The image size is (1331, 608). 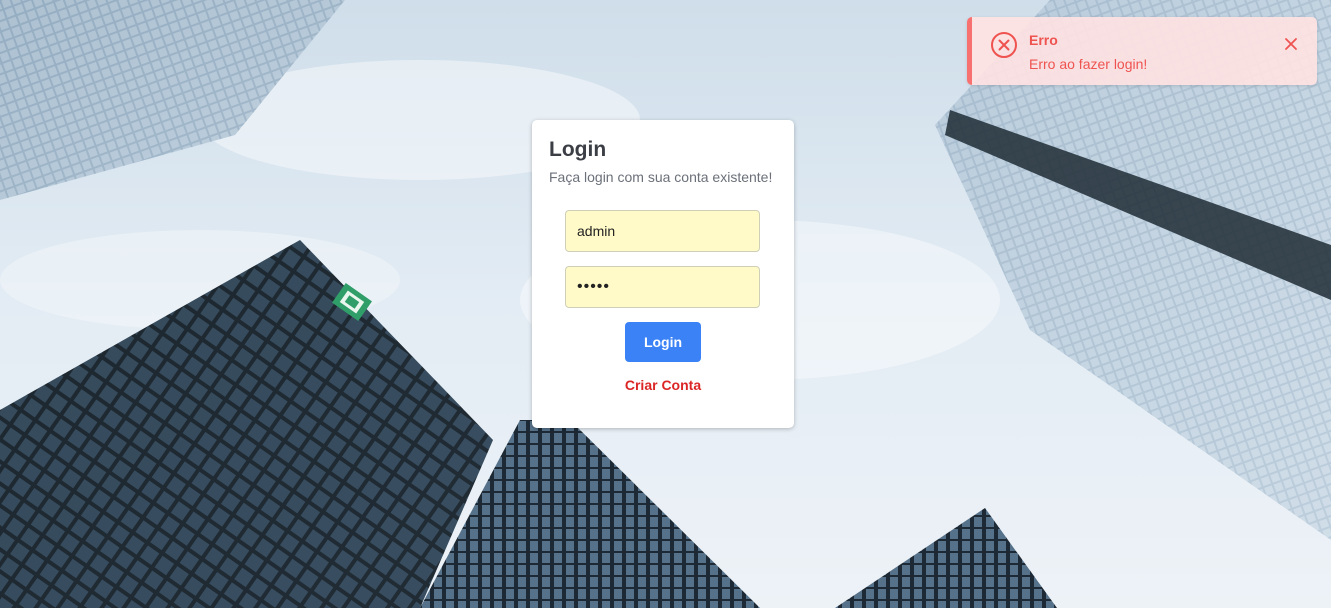 What do you see at coordinates (661, 177) in the screenshot?
I see `login-subtitle: Faça login com sua conta existente!` at bounding box center [661, 177].